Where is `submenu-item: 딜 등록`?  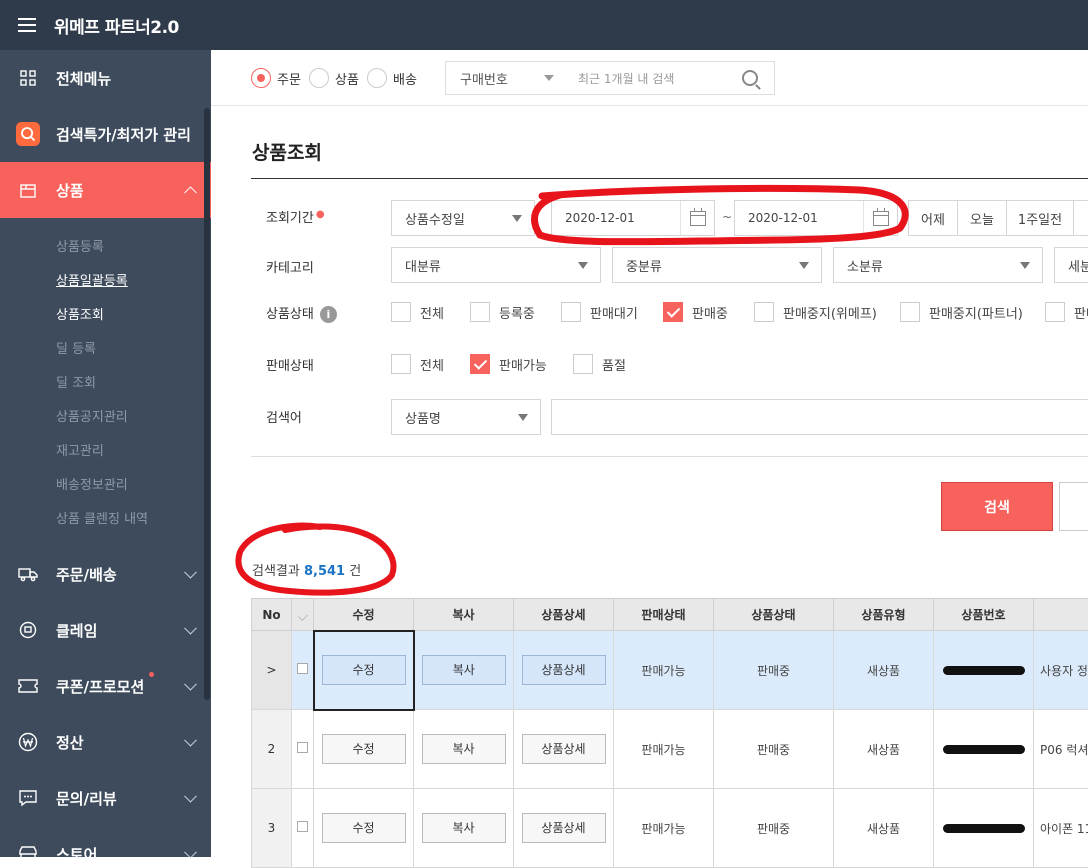 submenu-item: 딜 등록 is located at coordinates (105, 347).